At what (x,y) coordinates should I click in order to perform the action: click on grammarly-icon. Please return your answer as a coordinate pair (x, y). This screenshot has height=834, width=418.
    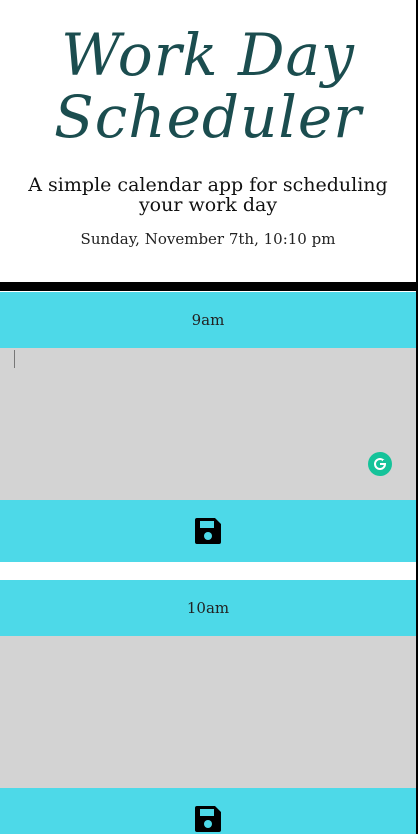
    Looking at the image, I should click on (380, 464).